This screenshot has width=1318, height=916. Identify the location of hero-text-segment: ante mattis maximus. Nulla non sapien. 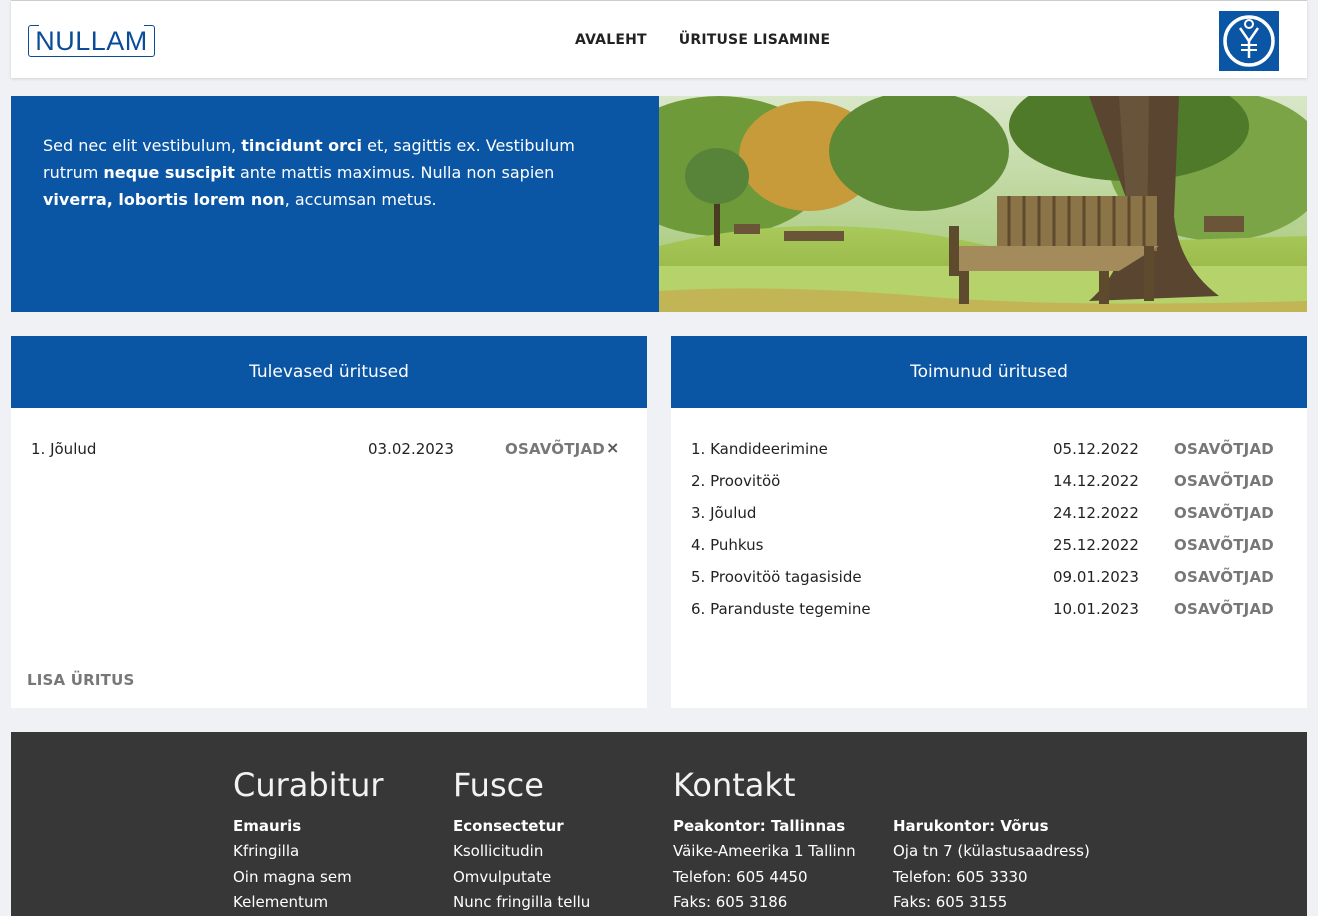
(394, 172).